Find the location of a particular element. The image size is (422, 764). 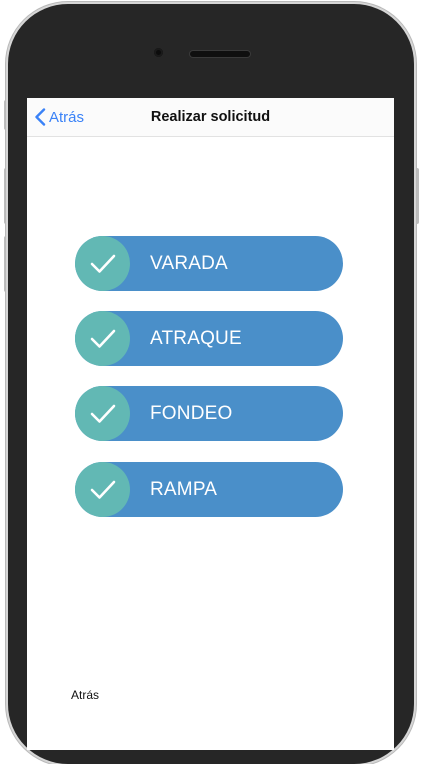

front-camera is located at coordinates (158, 52).